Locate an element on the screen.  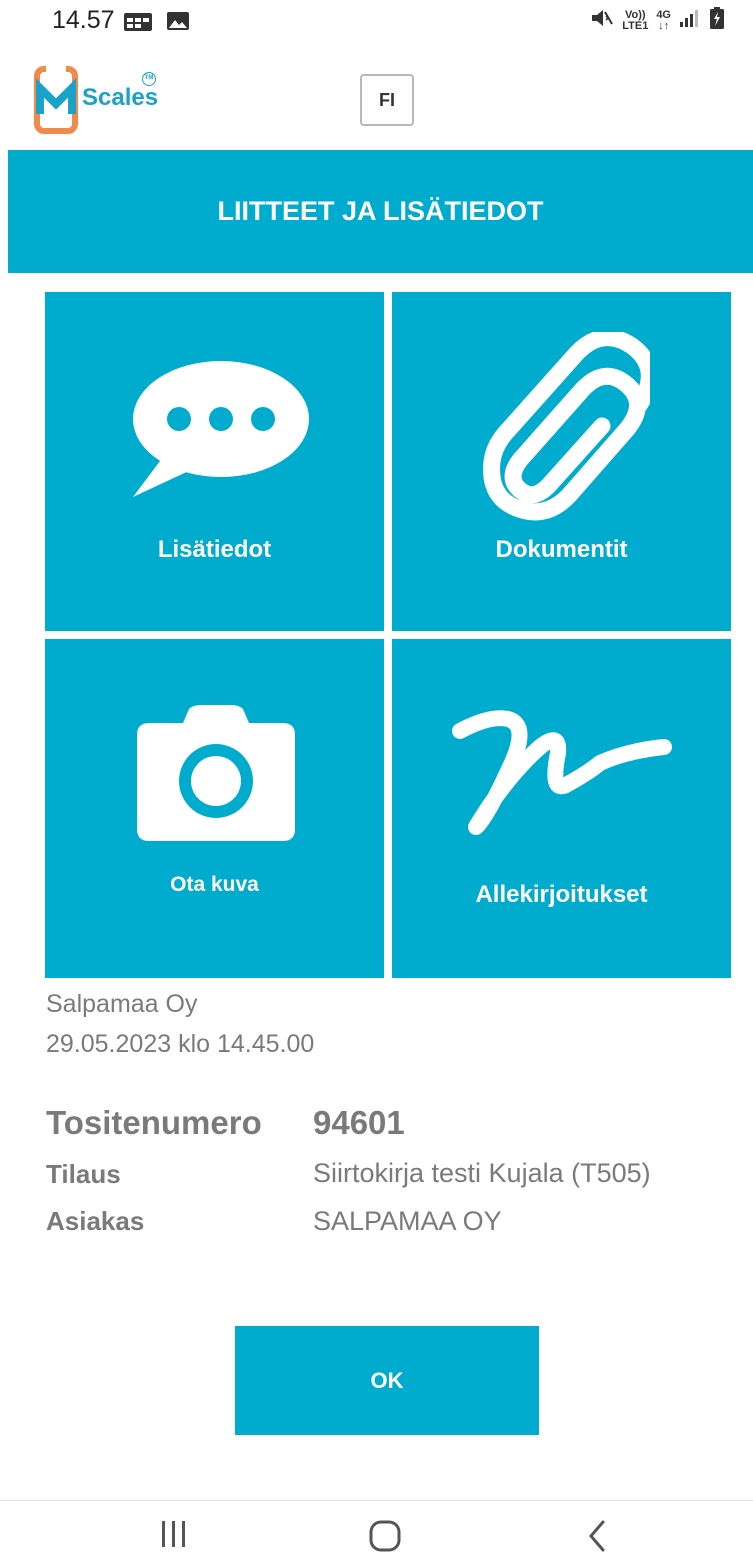
tile-allekirjoitukset: Allekirjoitukset is located at coordinates (561, 808).